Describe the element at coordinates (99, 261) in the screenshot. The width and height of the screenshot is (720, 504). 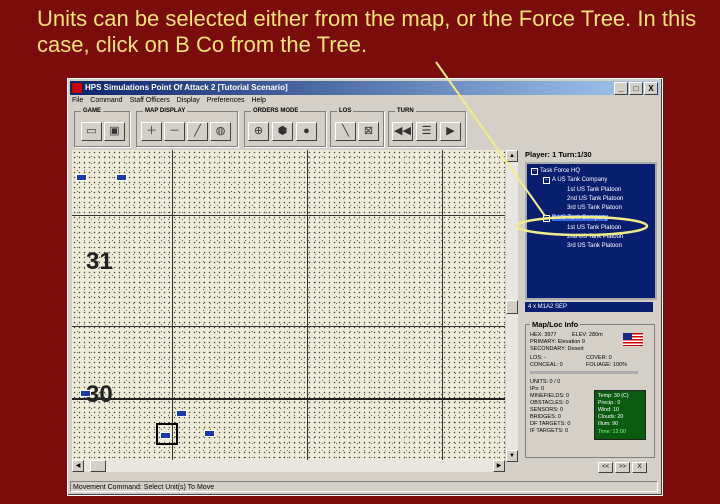
I see `hex-row-label: 31` at that location.